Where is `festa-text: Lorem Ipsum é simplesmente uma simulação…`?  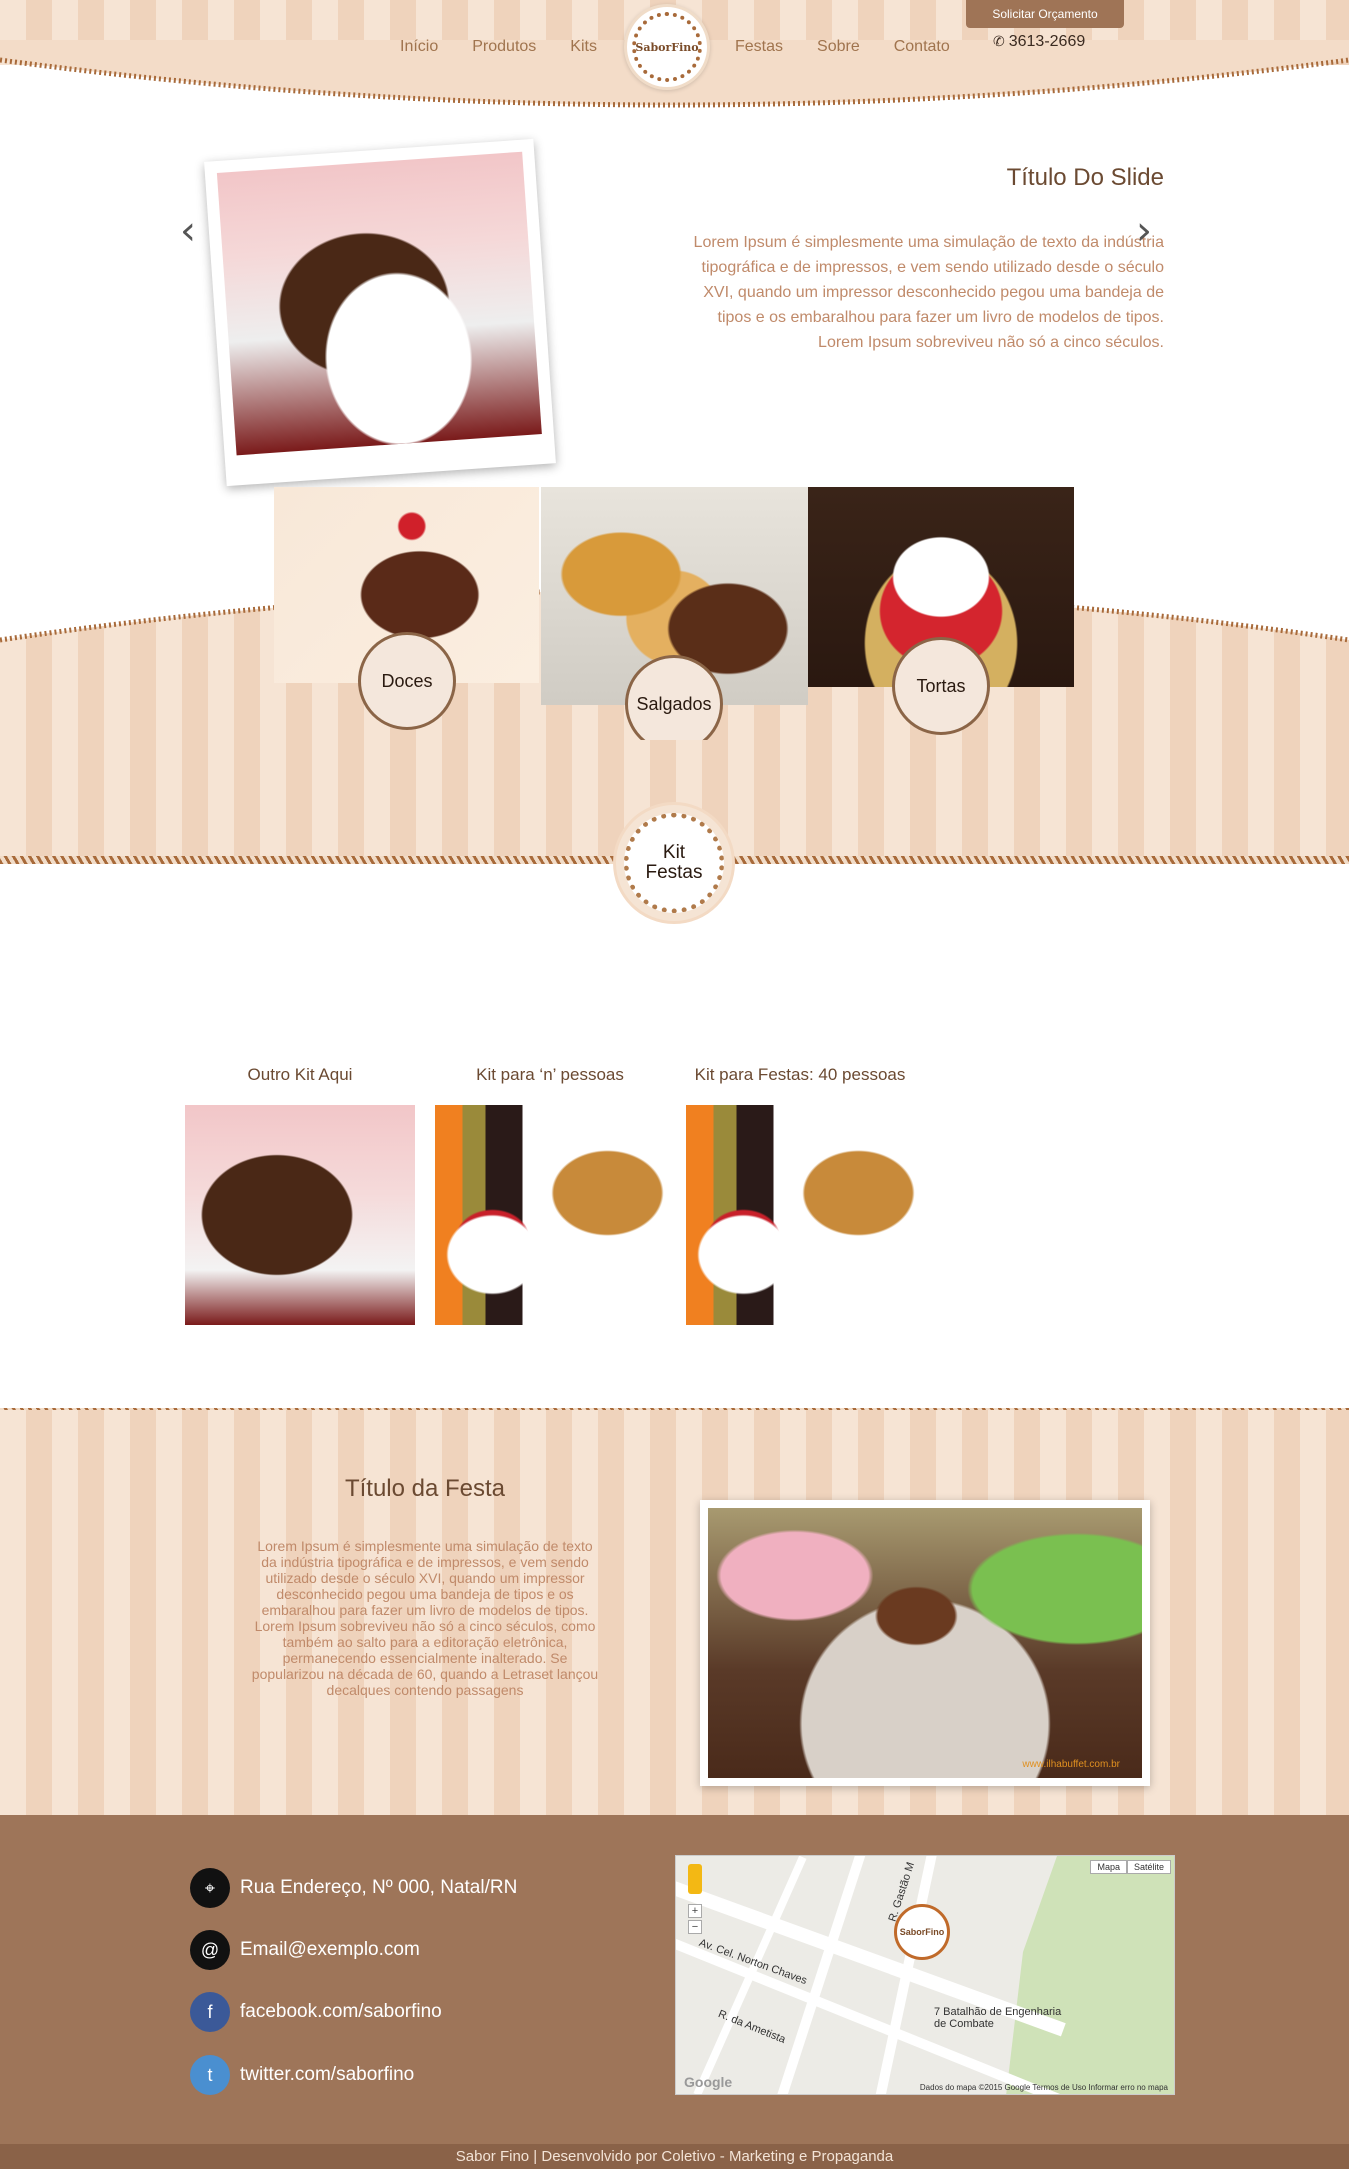
festa-text: Lorem Ipsum é simplesmente uma simulação… is located at coordinates (425, 1618).